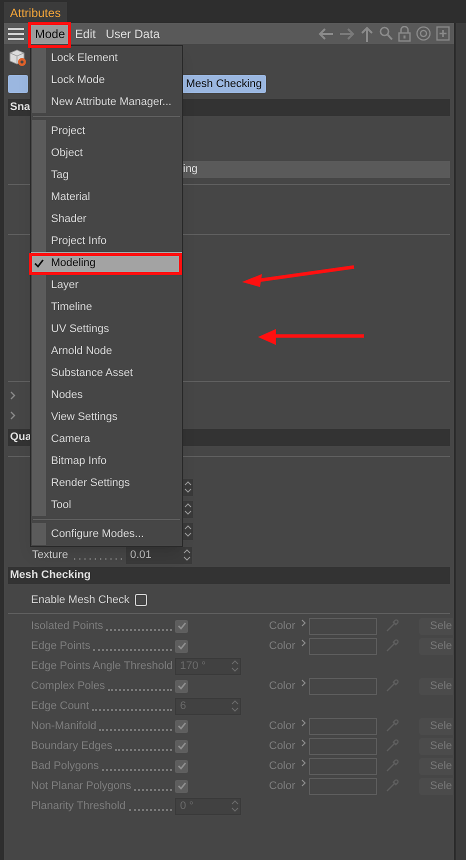 This screenshot has height=860, width=466. I want to click on menu-item: Nodes, so click(106, 395).